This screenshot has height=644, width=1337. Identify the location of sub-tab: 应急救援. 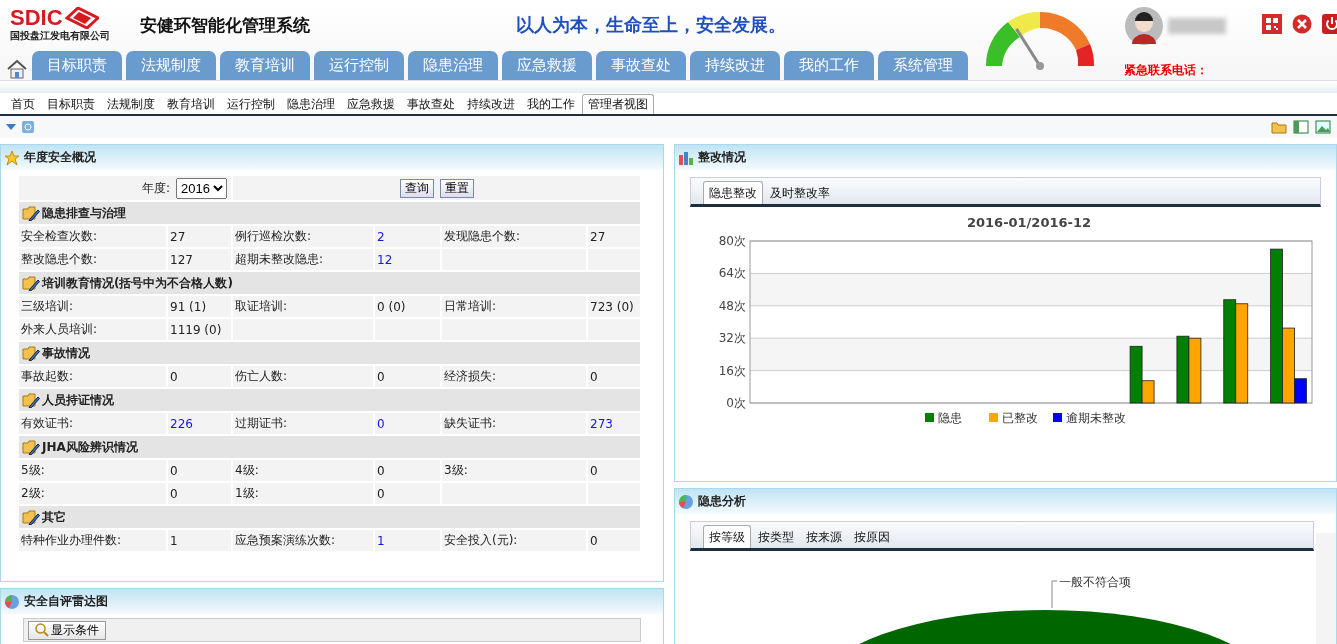
(371, 104).